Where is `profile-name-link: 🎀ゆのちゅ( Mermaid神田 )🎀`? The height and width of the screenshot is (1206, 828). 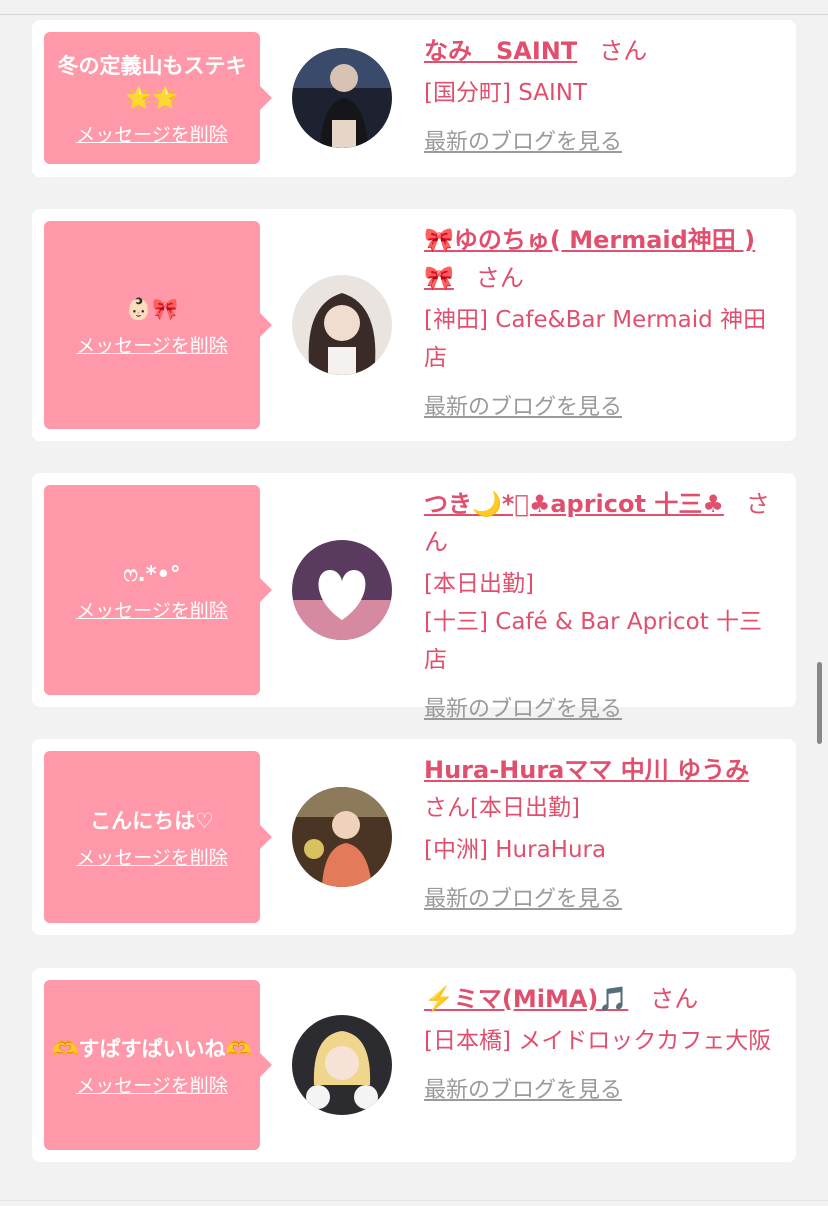
profile-name-link: 🎀ゆのちゅ( Mermaid神田 )🎀 is located at coordinates (589, 259).